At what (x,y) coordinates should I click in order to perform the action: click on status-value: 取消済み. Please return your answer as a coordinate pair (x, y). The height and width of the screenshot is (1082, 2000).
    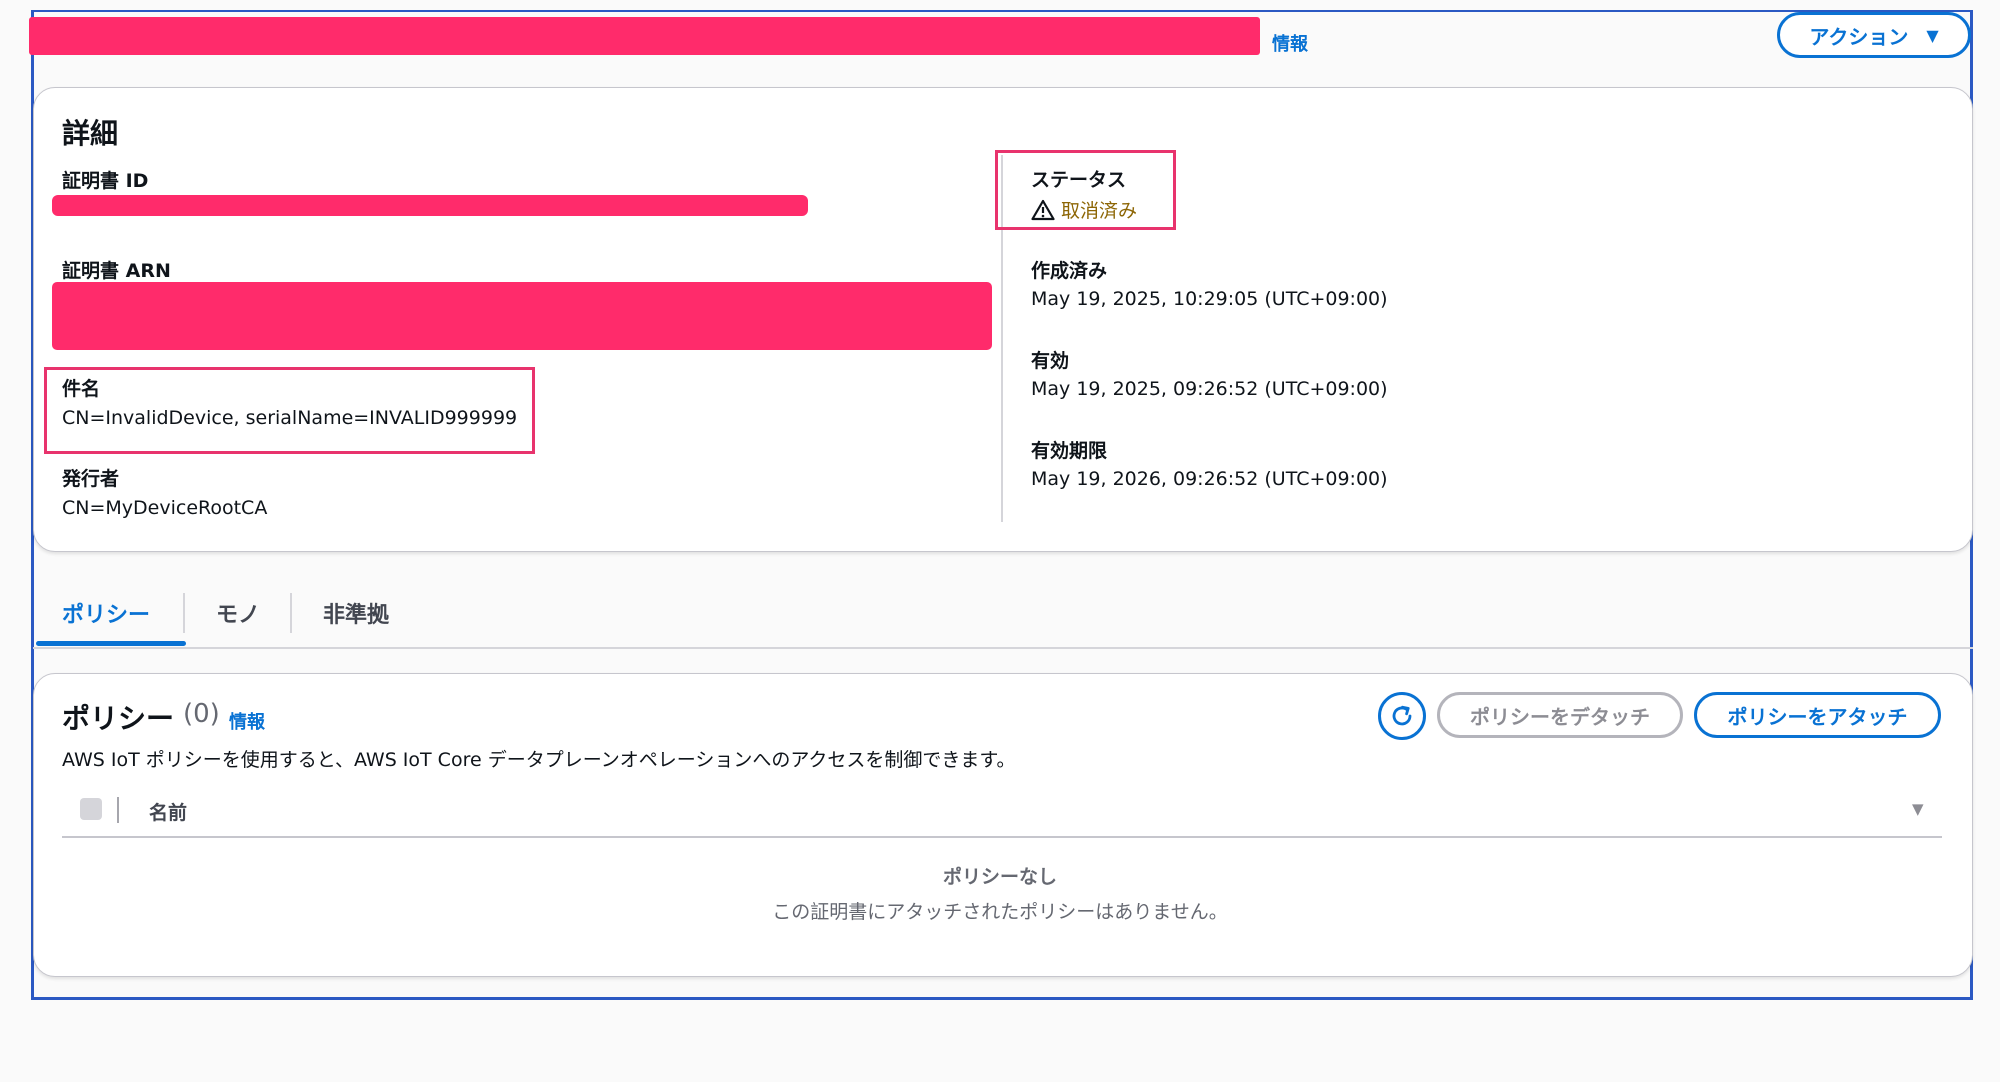
    Looking at the image, I should click on (1099, 211).